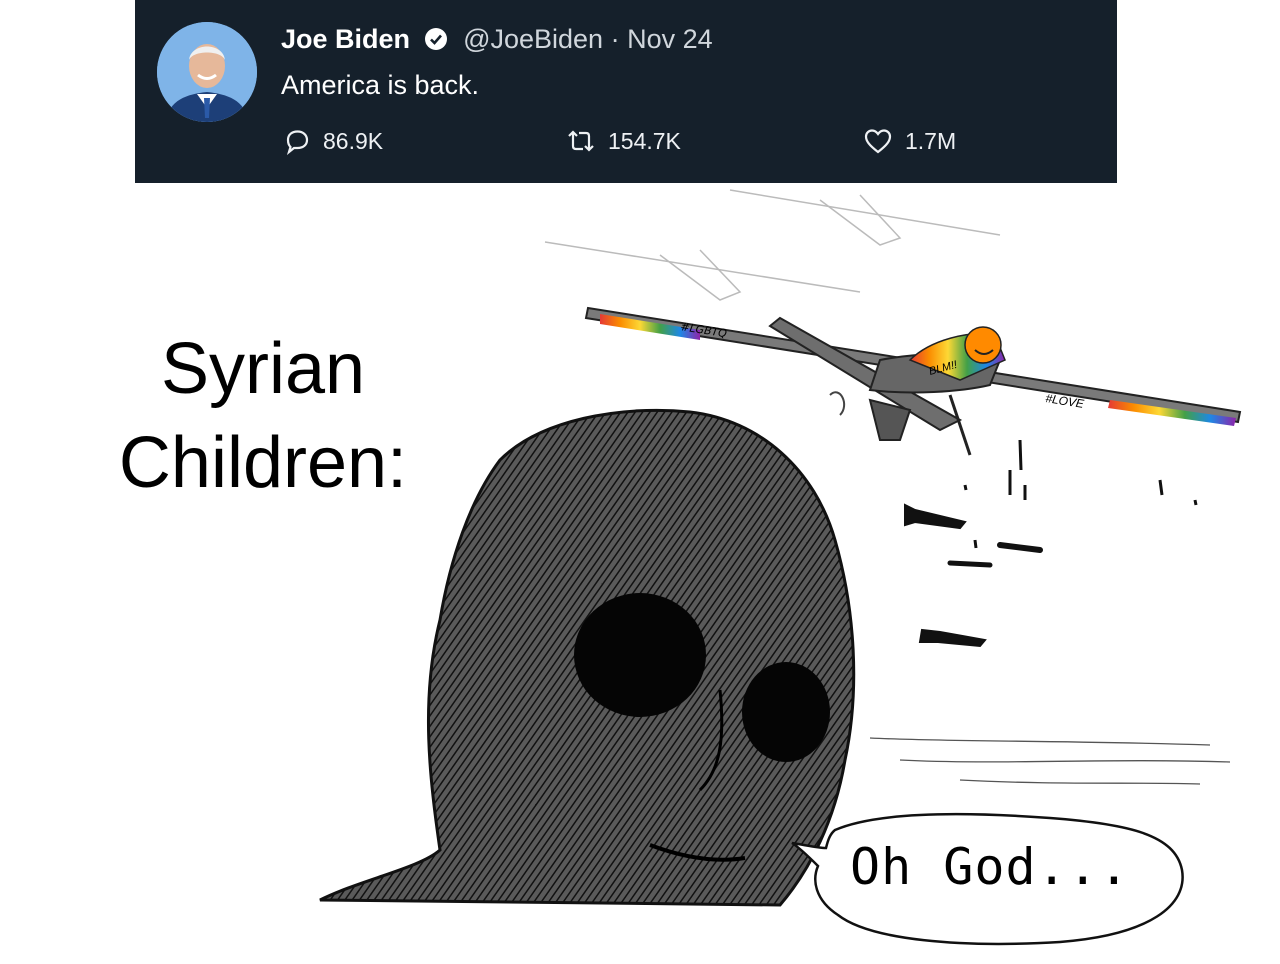  What do you see at coordinates (1050, 761) in the screenshot?
I see `ground-lines` at bounding box center [1050, 761].